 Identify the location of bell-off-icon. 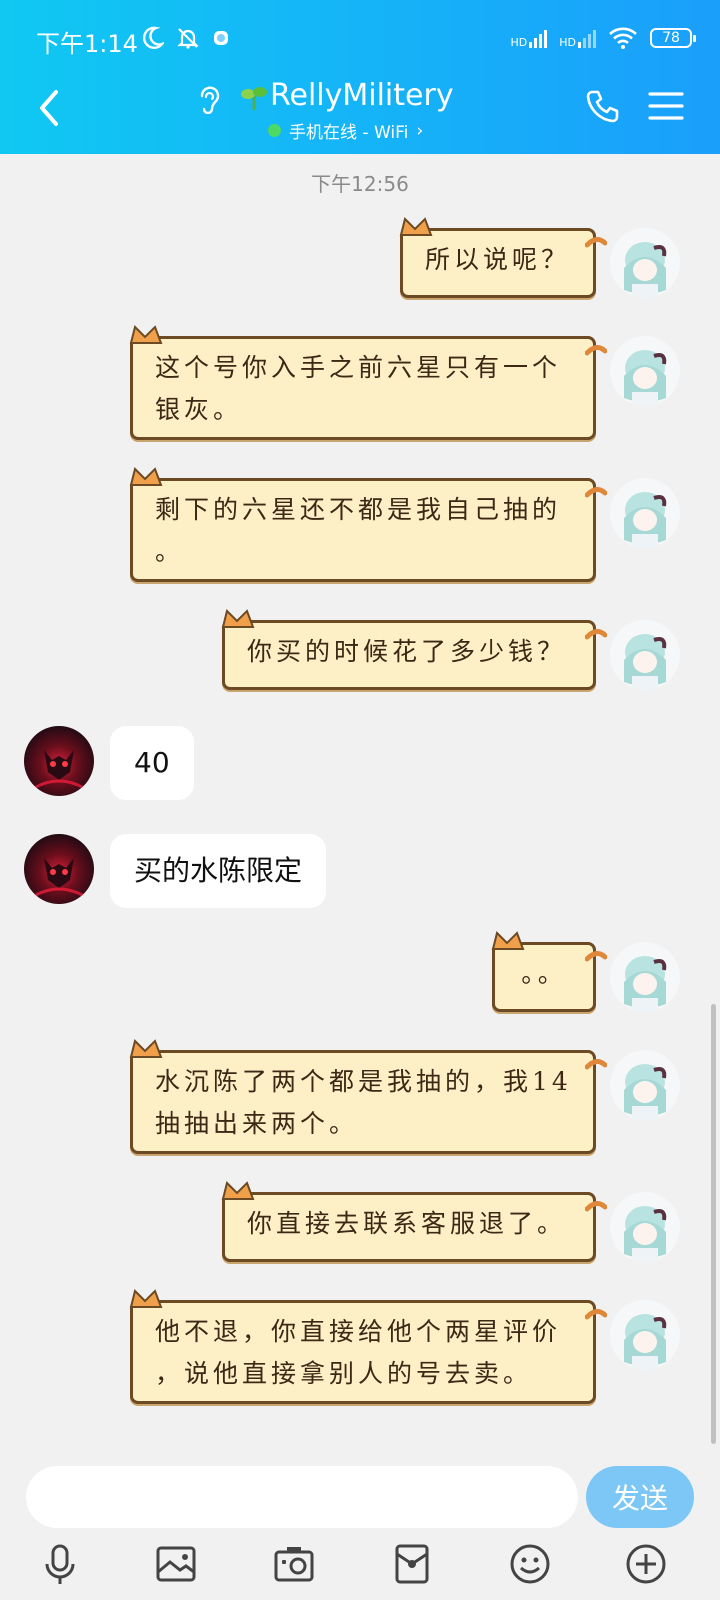
(188, 38).